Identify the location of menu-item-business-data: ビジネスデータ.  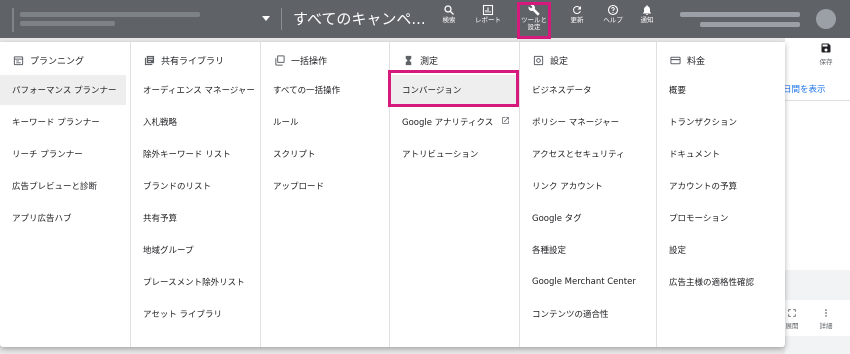
(587, 90).